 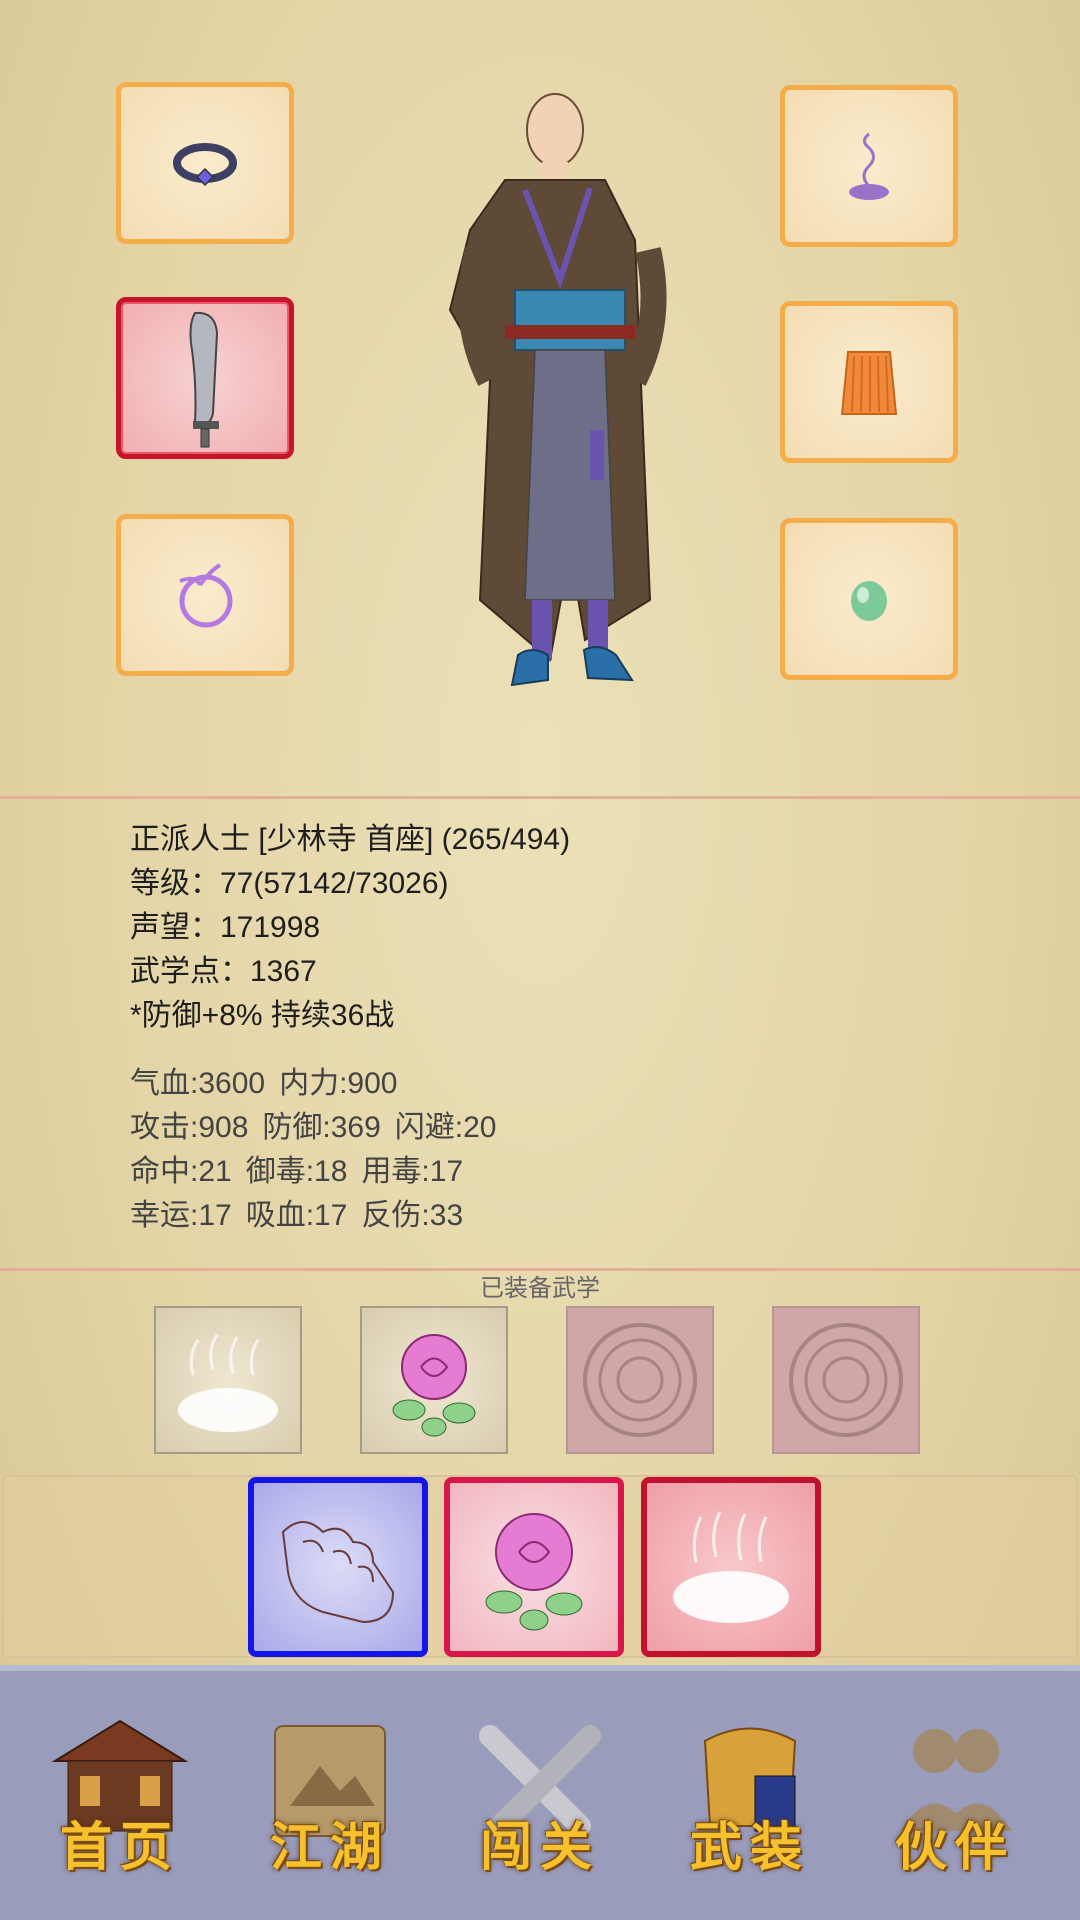 I want to click on stat-reflect: 反伤:33, so click(x=412, y=1215).